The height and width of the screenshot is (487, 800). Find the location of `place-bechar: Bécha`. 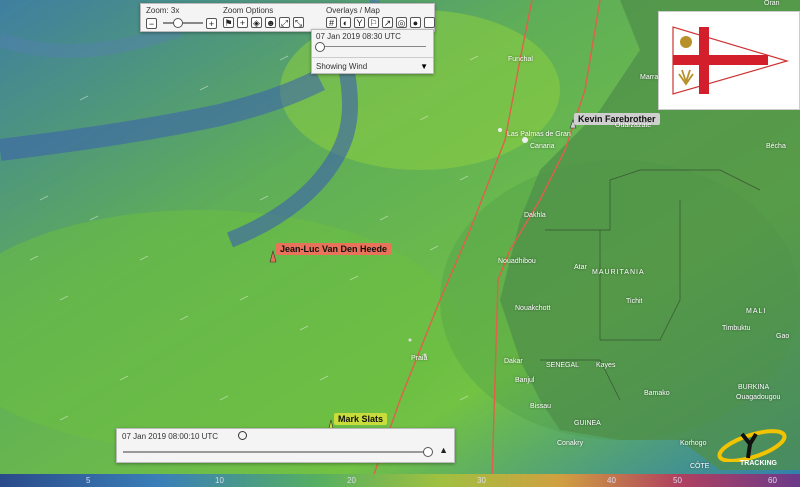

place-bechar: Bécha is located at coordinates (776, 146).